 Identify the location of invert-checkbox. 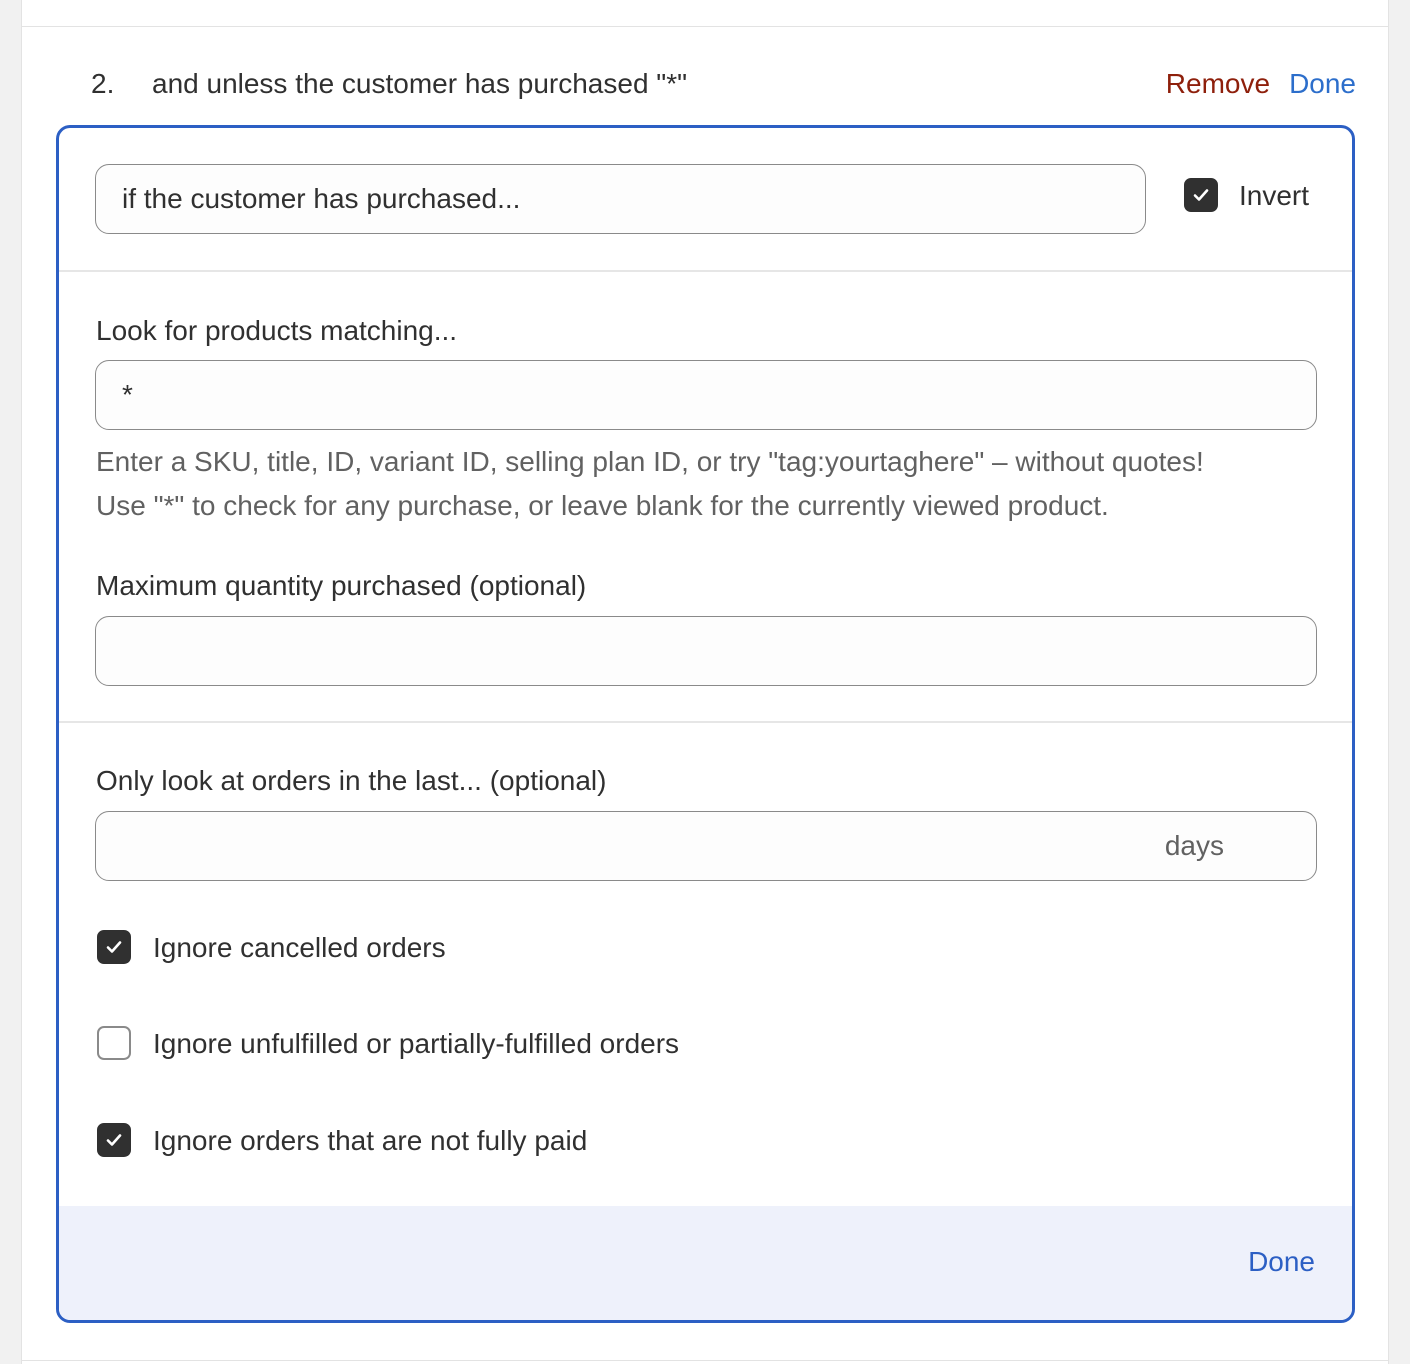
(1201, 195).